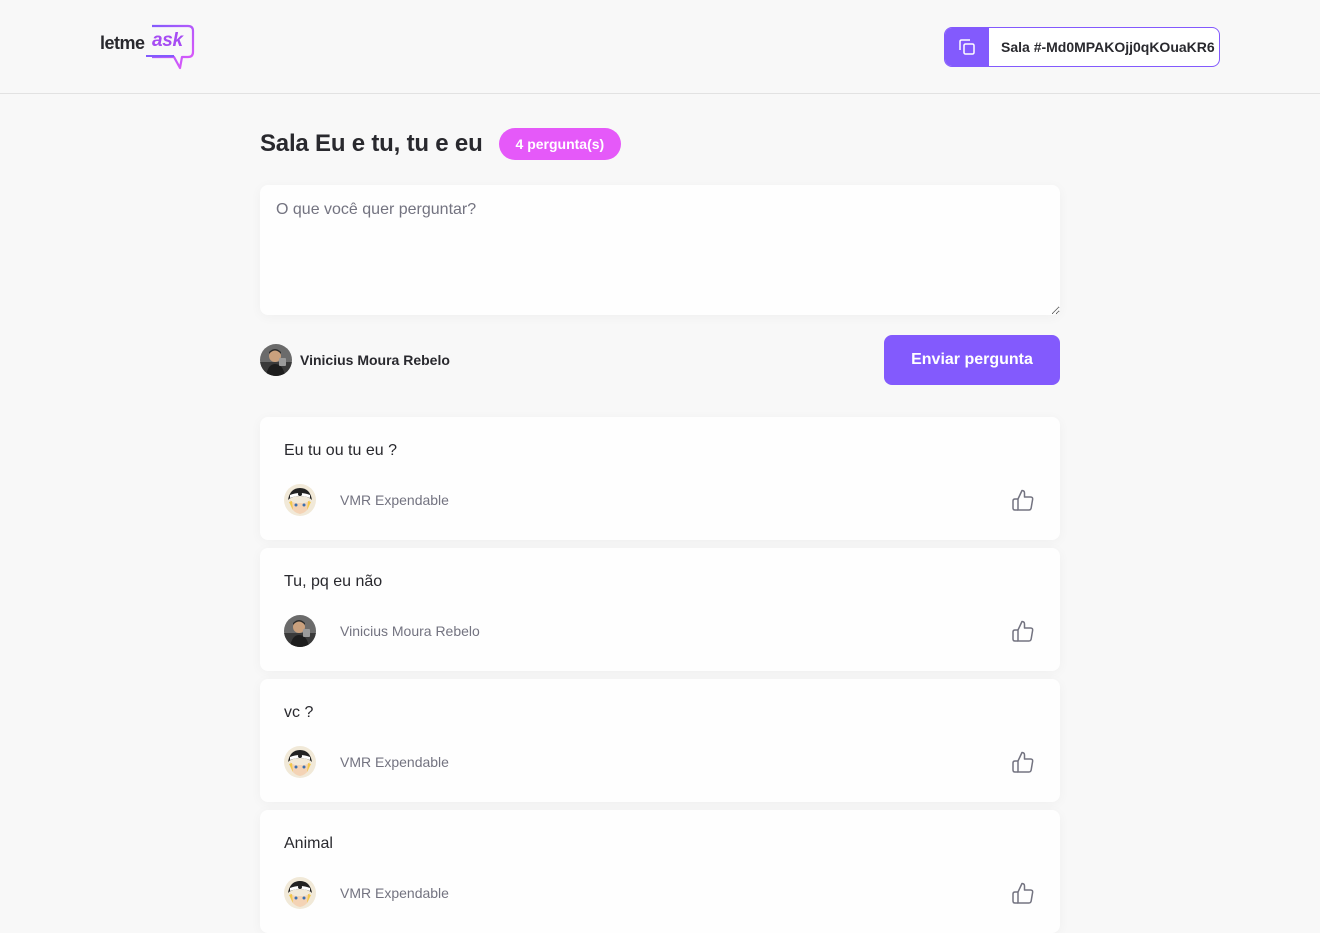 The height and width of the screenshot is (933, 1320). I want to click on question-content: Tu, pq eu não, so click(333, 581).